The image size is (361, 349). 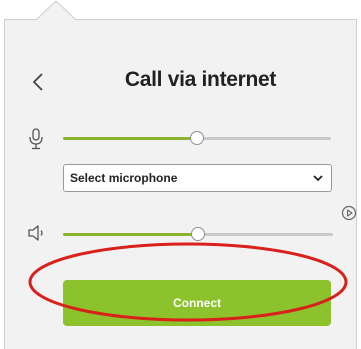 I want to click on play-circle-icon, so click(x=349, y=213).